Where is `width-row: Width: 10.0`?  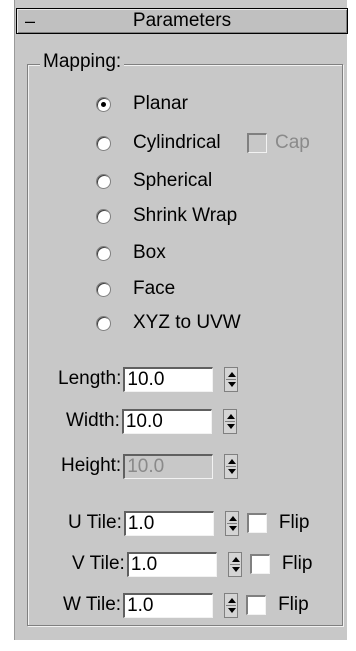 width-row: Width: 10.0 is located at coordinates (151, 421).